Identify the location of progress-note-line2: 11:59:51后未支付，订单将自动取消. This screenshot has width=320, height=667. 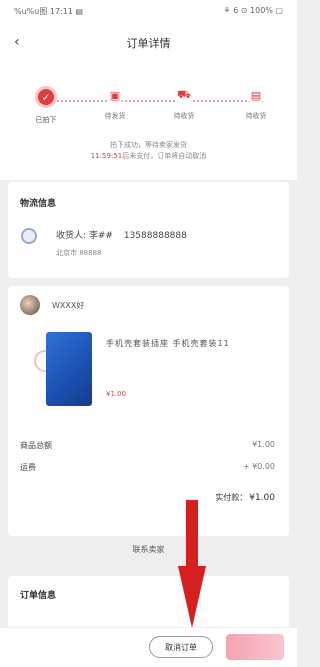
(148, 156).